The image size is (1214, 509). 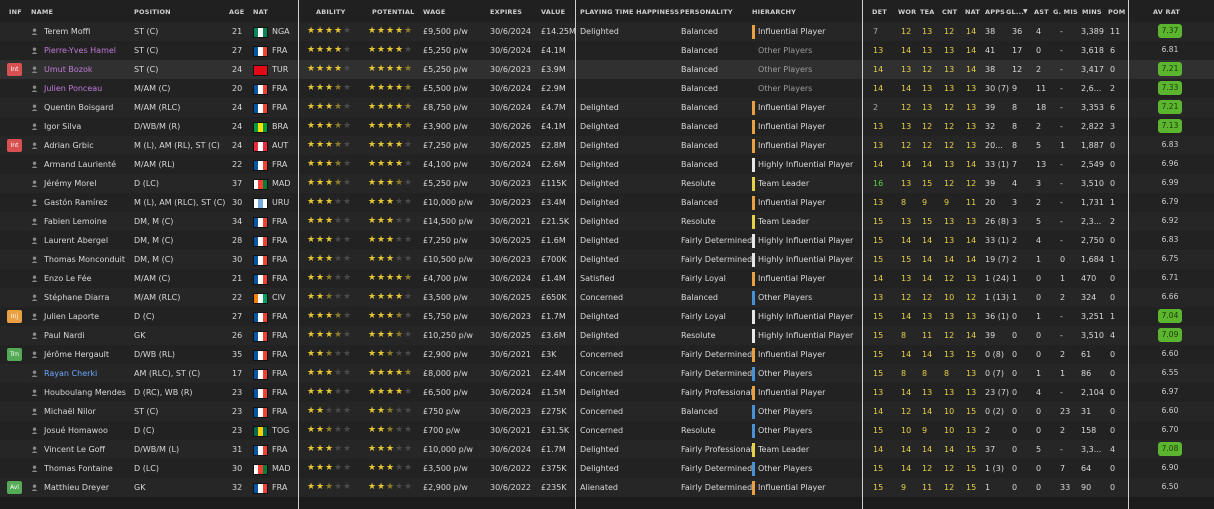 What do you see at coordinates (64, 335) in the screenshot?
I see `player-name-link: Paul Nardi` at bounding box center [64, 335].